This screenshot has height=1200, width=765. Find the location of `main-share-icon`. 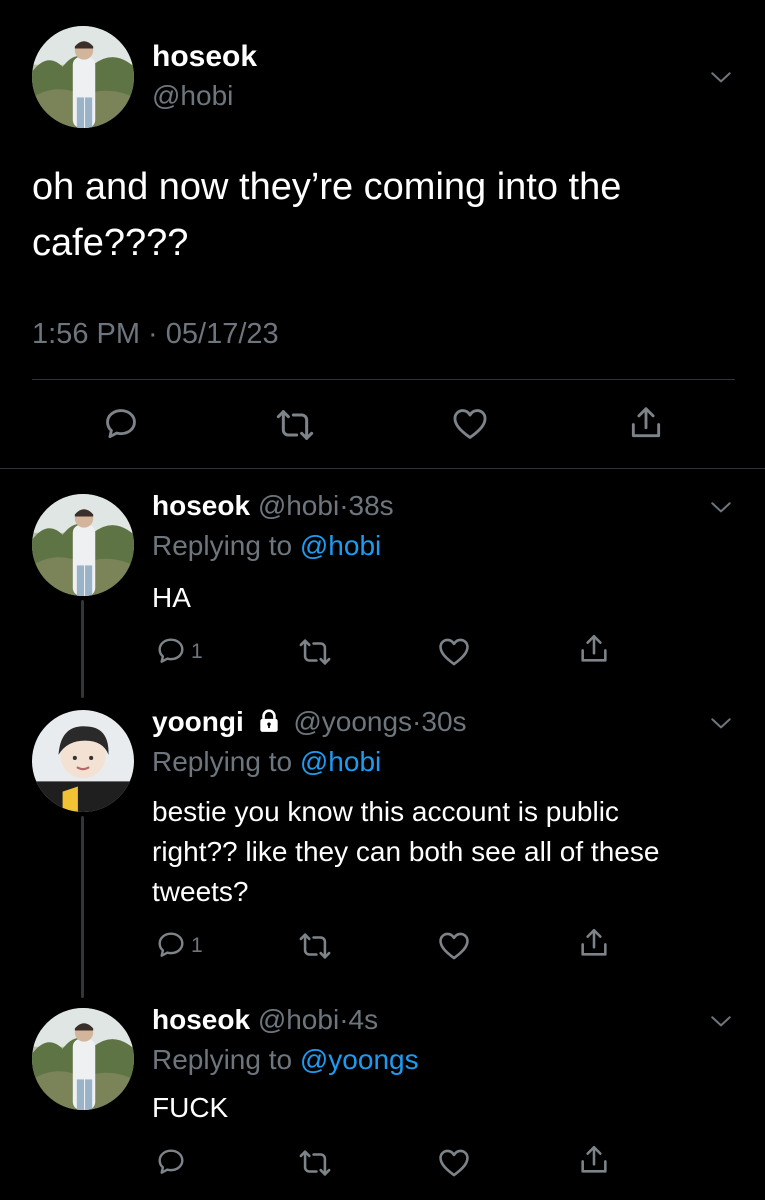

main-share-icon is located at coordinates (646, 423).